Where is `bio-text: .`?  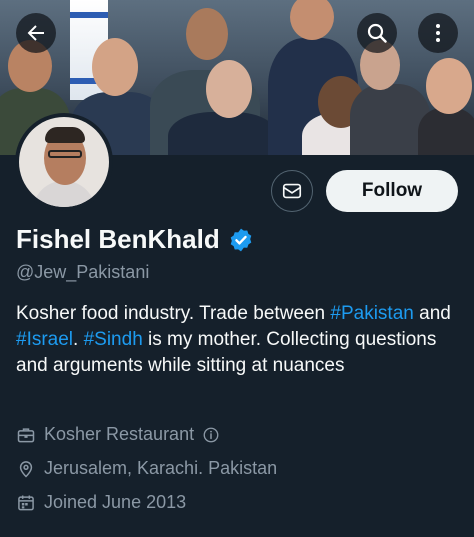
bio-text: . is located at coordinates (78, 339).